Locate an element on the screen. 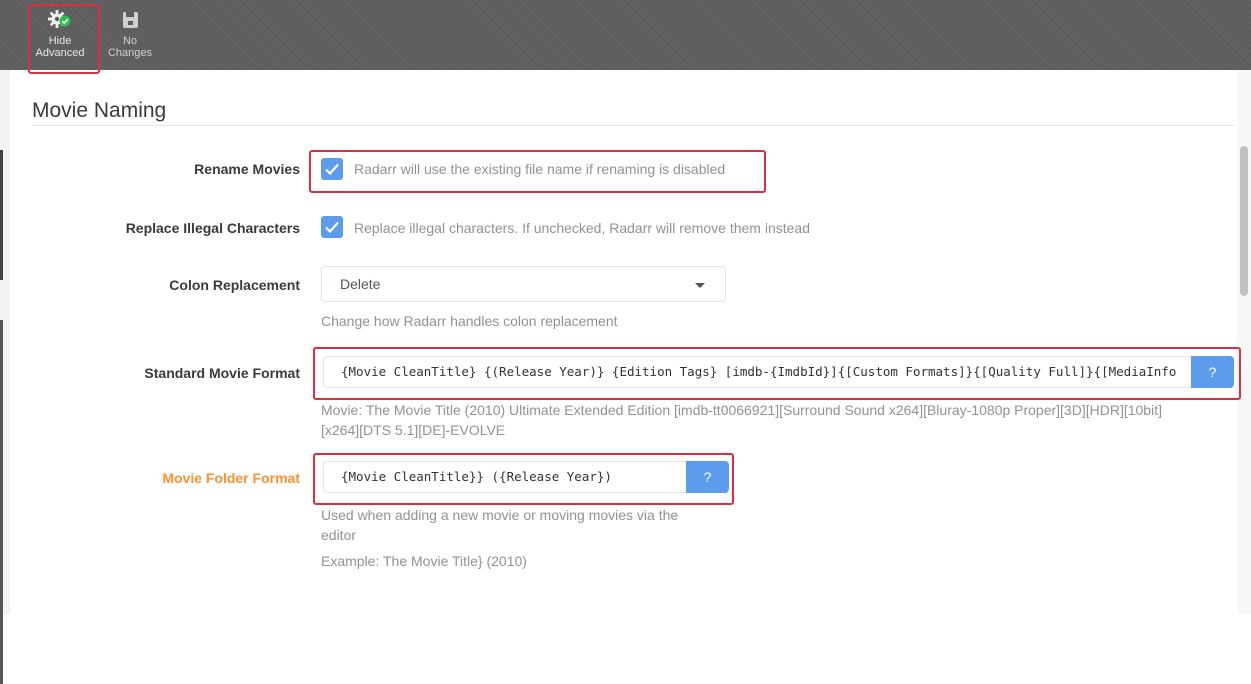 The image size is (1251, 684). section-divider is located at coordinates (633, 125).